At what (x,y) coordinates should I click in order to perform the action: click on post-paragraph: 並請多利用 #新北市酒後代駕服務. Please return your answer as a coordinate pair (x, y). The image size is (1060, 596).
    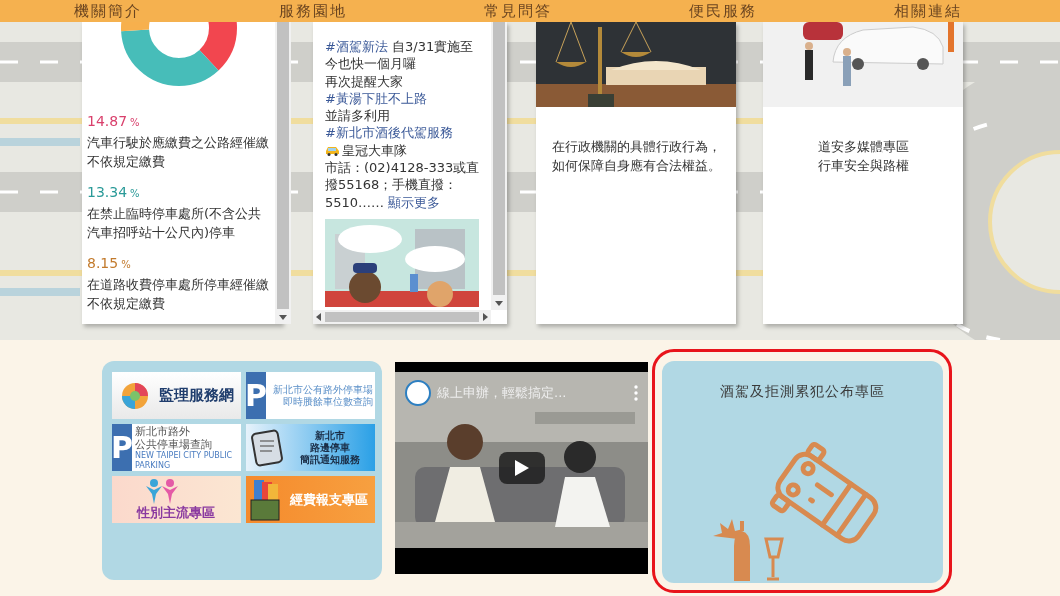
    Looking at the image, I should click on (389, 124).